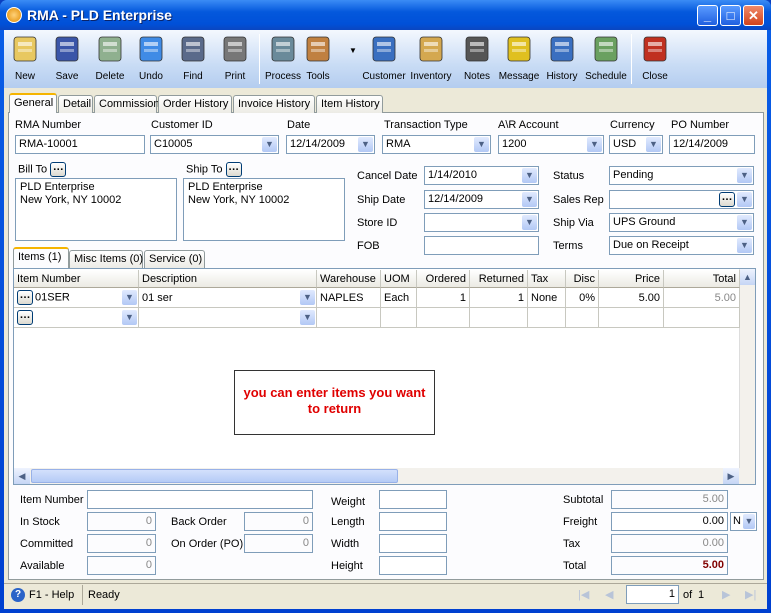 The image size is (771, 613). I want to click on grid-cell: … ▼, so click(76, 318).